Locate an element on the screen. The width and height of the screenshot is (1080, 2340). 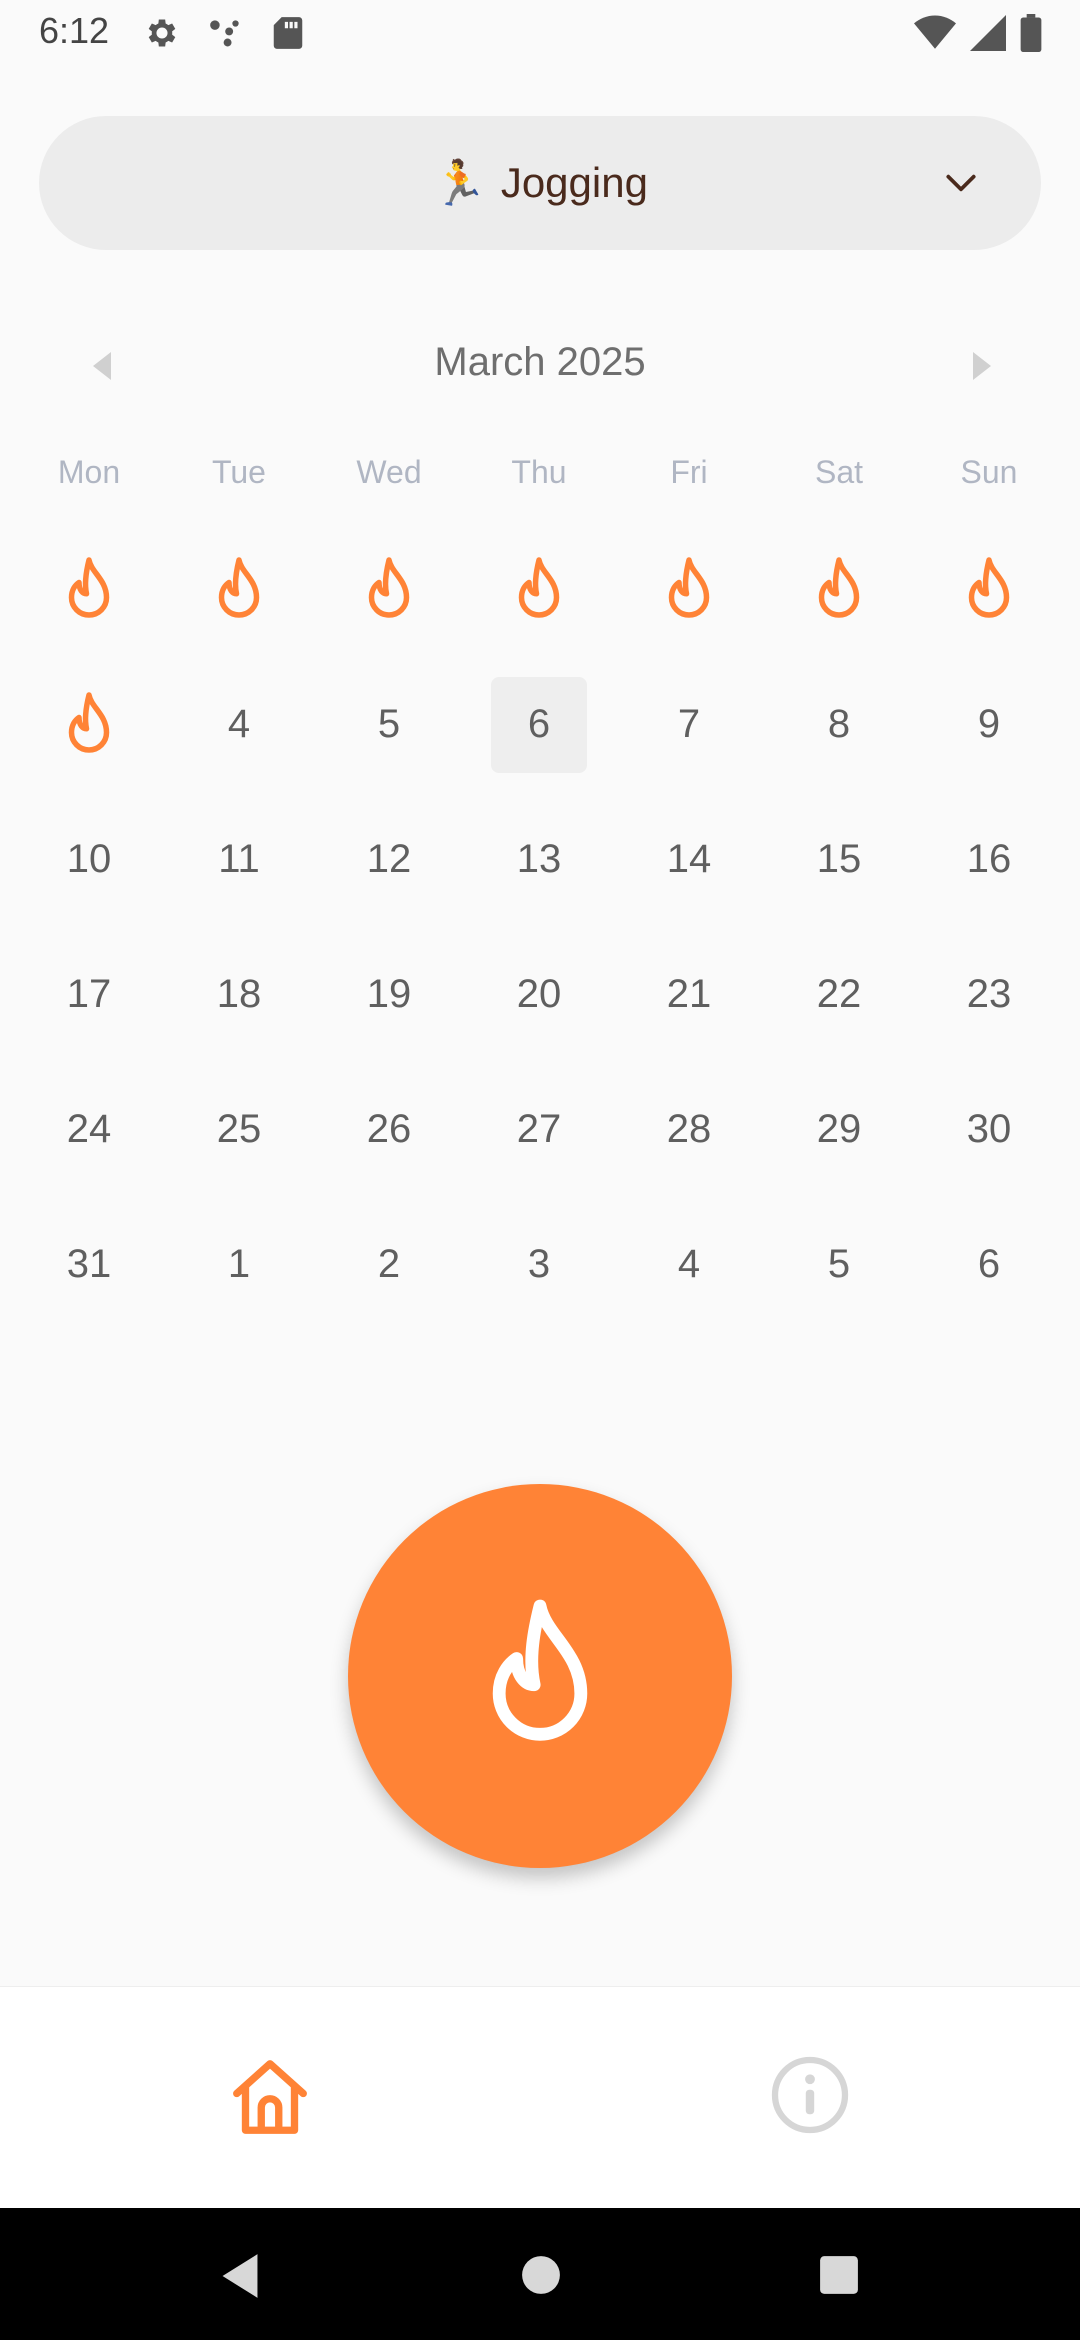
day-number: 14 is located at coordinates (689, 859).